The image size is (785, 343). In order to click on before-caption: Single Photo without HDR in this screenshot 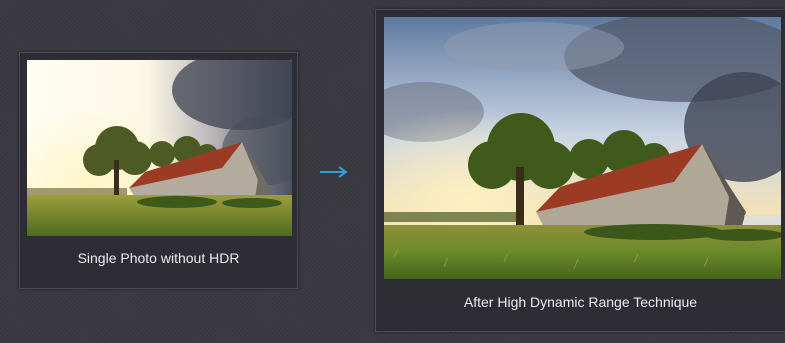, I will do `click(158, 258)`.